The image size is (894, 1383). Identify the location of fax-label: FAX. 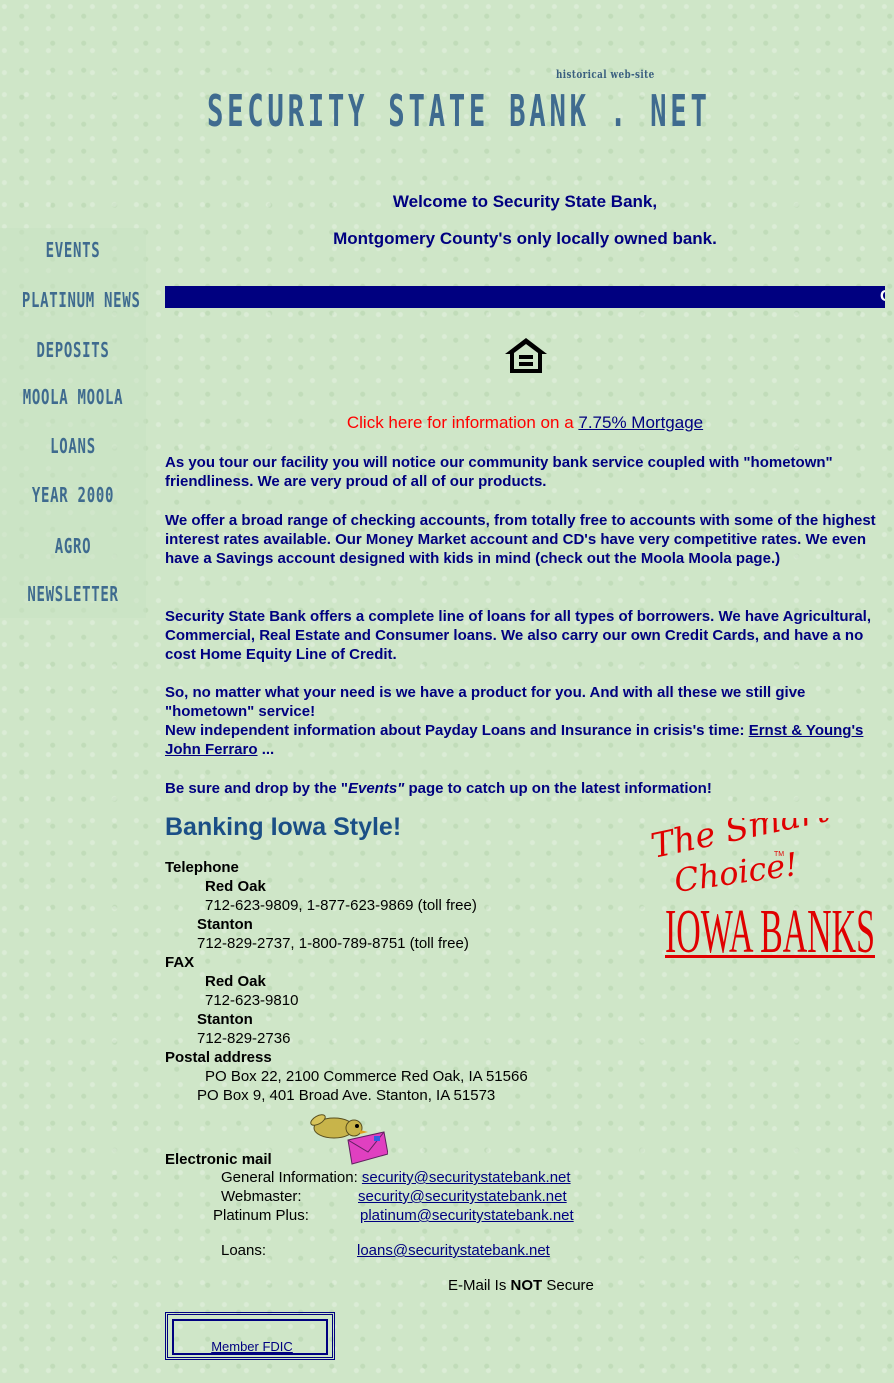
(180, 962).